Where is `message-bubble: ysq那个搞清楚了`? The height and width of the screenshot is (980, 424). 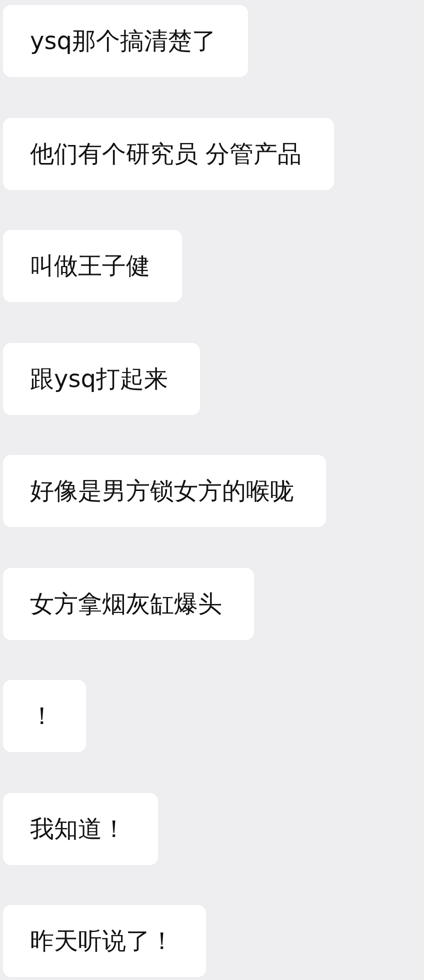 message-bubble: ysq那个搞清楚了 is located at coordinates (125, 41).